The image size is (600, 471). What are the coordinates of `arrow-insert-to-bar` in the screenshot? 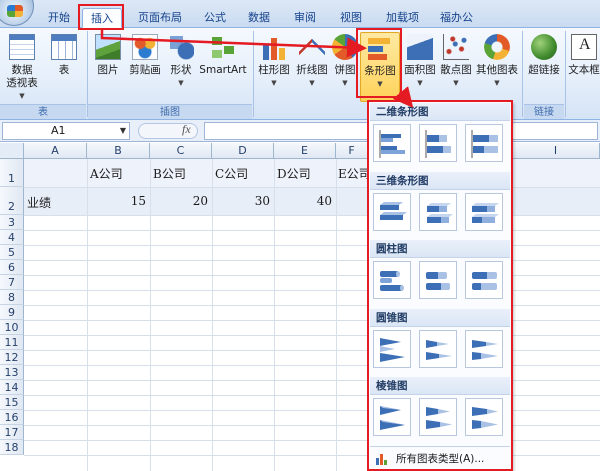 It's located at (233, 44).